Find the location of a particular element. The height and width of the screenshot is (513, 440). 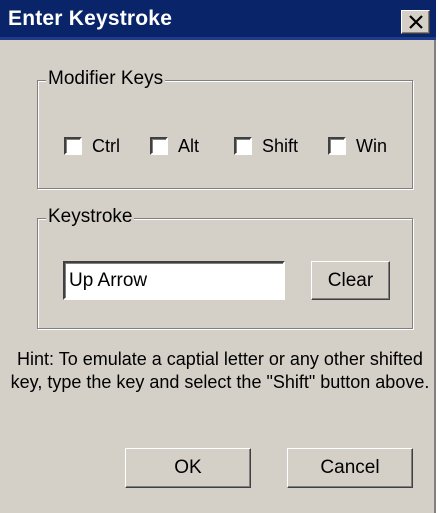

keystroke-input is located at coordinates (174, 280).